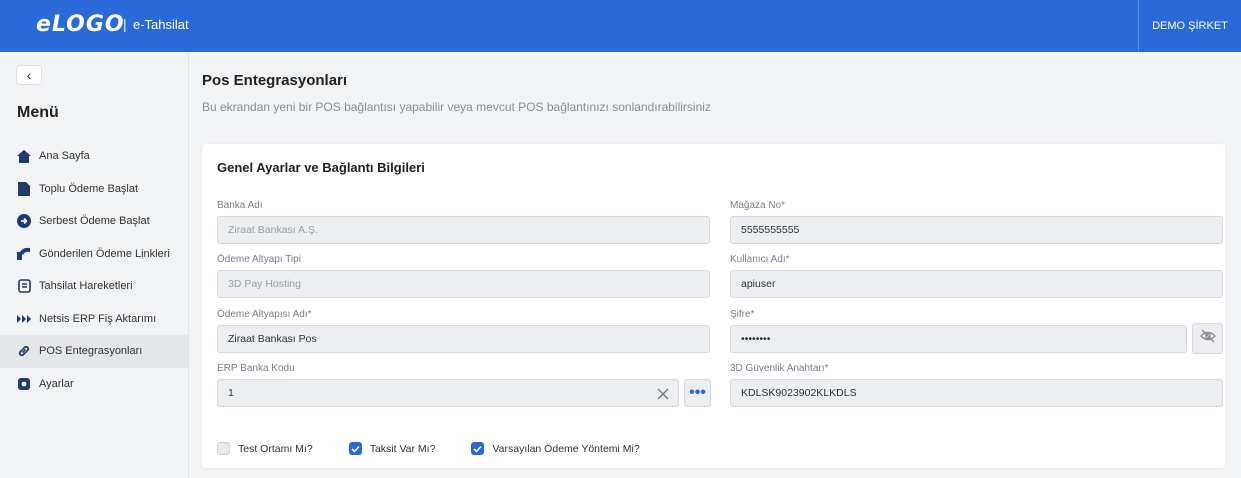 The image size is (1241, 478). Describe the element at coordinates (91, 351) in the screenshot. I see `sidebar-item-label: POS Entegrasyonları` at that location.